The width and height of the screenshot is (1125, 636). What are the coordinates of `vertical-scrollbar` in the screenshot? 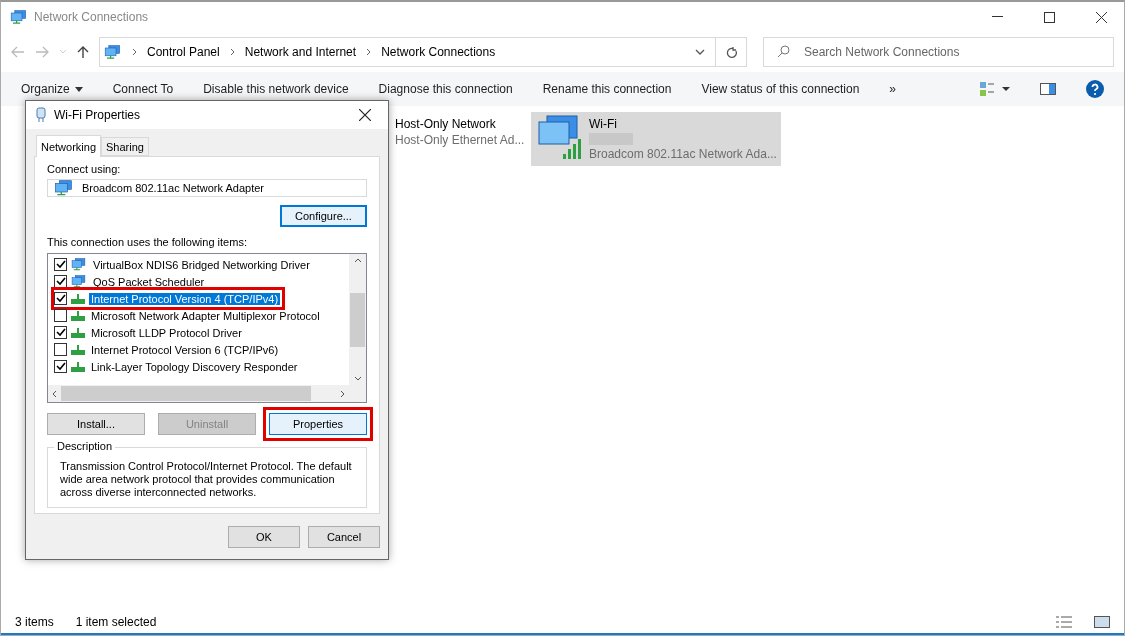 It's located at (357, 319).